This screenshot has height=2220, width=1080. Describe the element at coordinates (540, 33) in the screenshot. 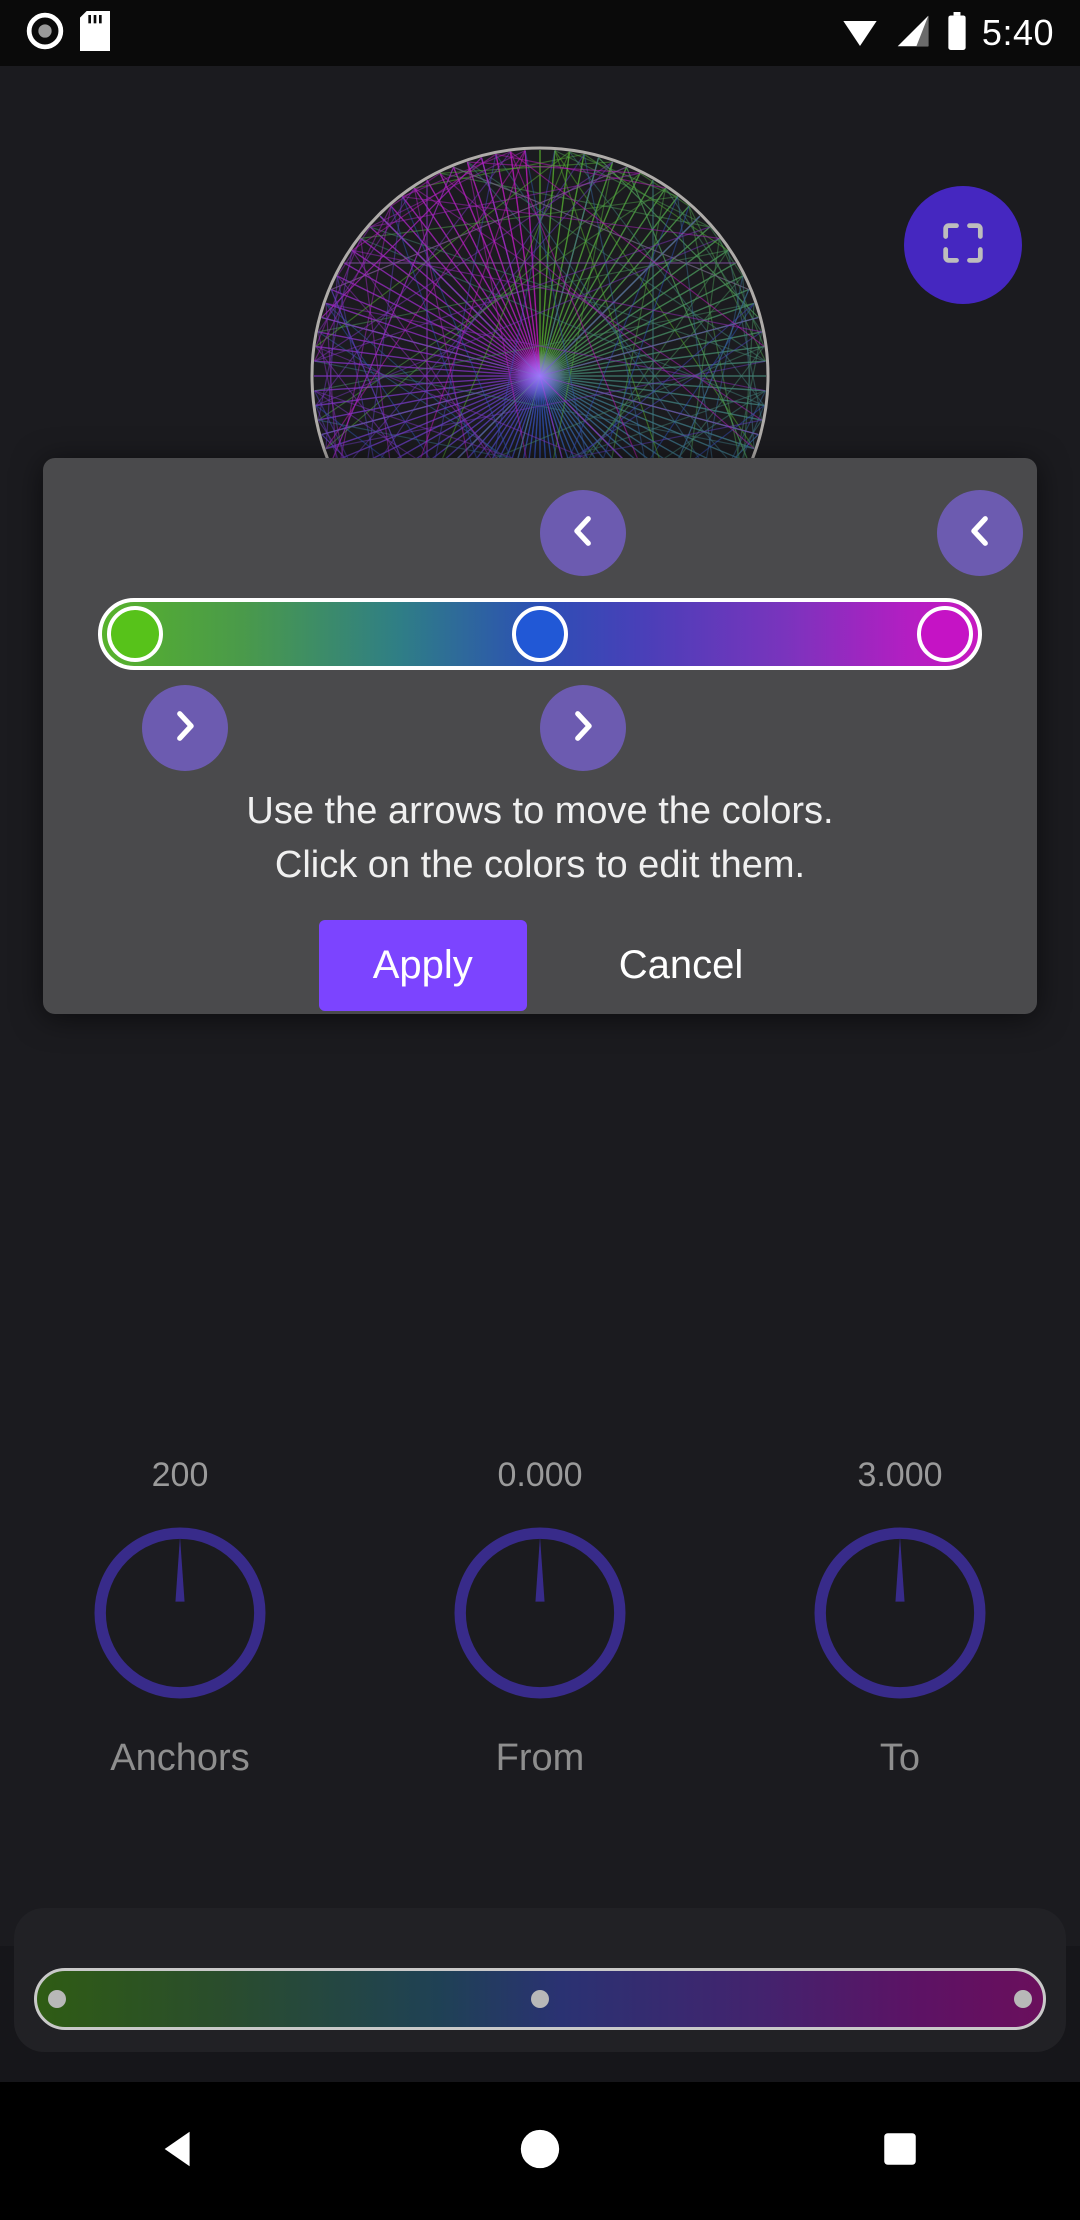

I see `status-bar: 5:40` at that location.